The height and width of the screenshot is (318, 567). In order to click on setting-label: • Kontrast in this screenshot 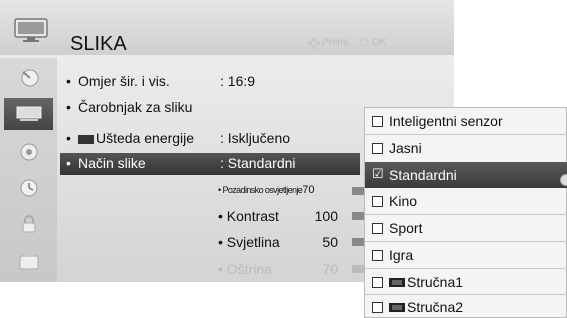, I will do `click(248, 216)`.